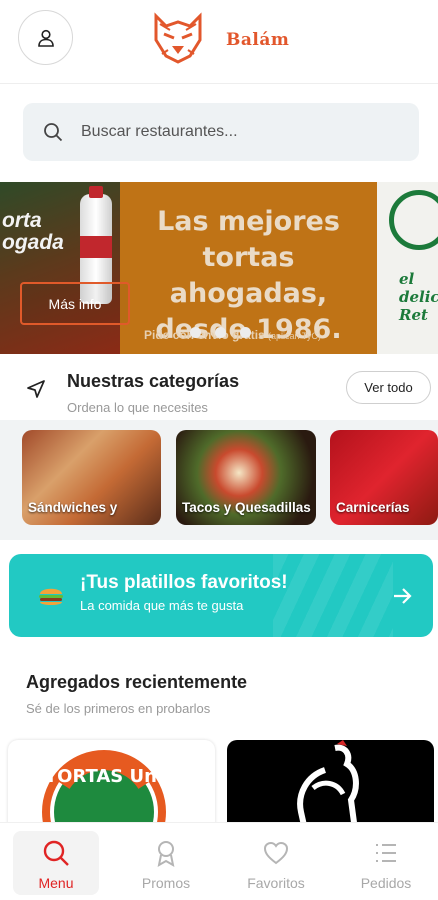 The width and height of the screenshot is (438, 900). I want to click on nav-item-menu: Menu, so click(56, 863).